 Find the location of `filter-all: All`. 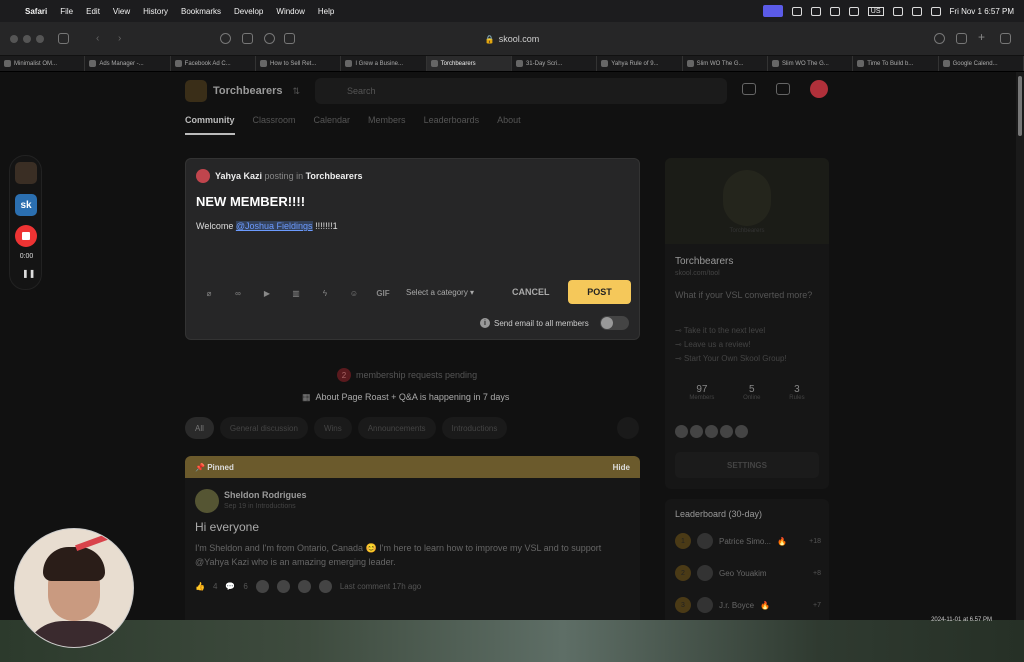

filter-all: All is located at coordinates (199, 428).